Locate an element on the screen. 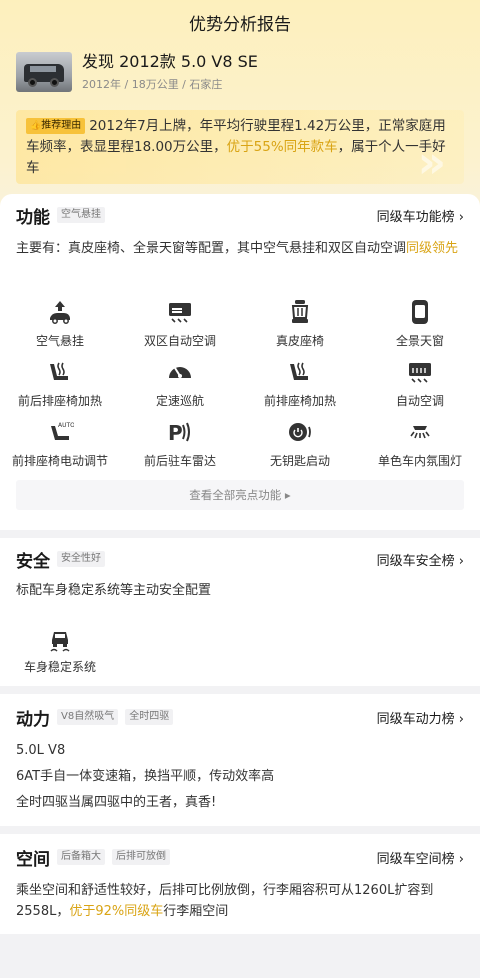 The height and width of the screenshot is (978, 480). thumbs-up-icon: 👍 is located at coordinates (36, 126).